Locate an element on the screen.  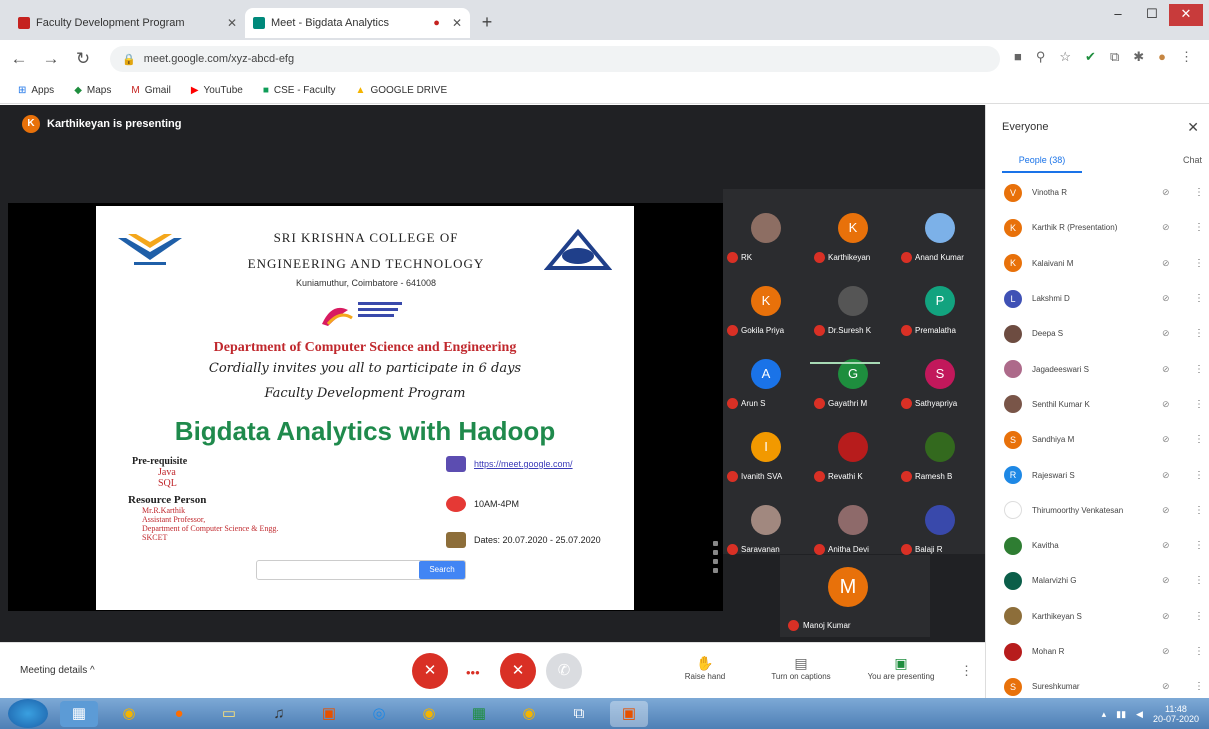
bookmark-maps: ◆ Maps is located at coordinates (92, 90).